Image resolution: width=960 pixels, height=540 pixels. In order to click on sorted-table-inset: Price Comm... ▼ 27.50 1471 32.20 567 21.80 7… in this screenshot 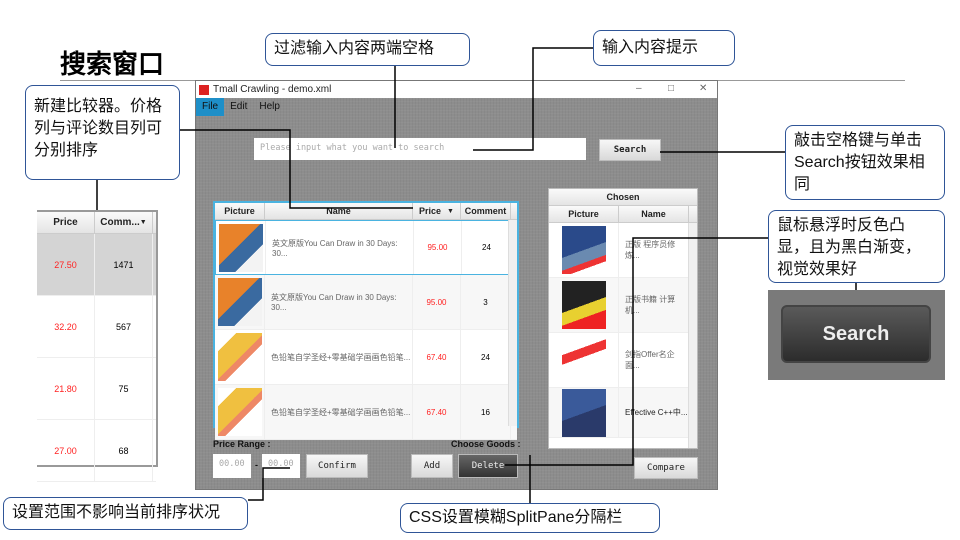, I will do `click(97, 346)`.